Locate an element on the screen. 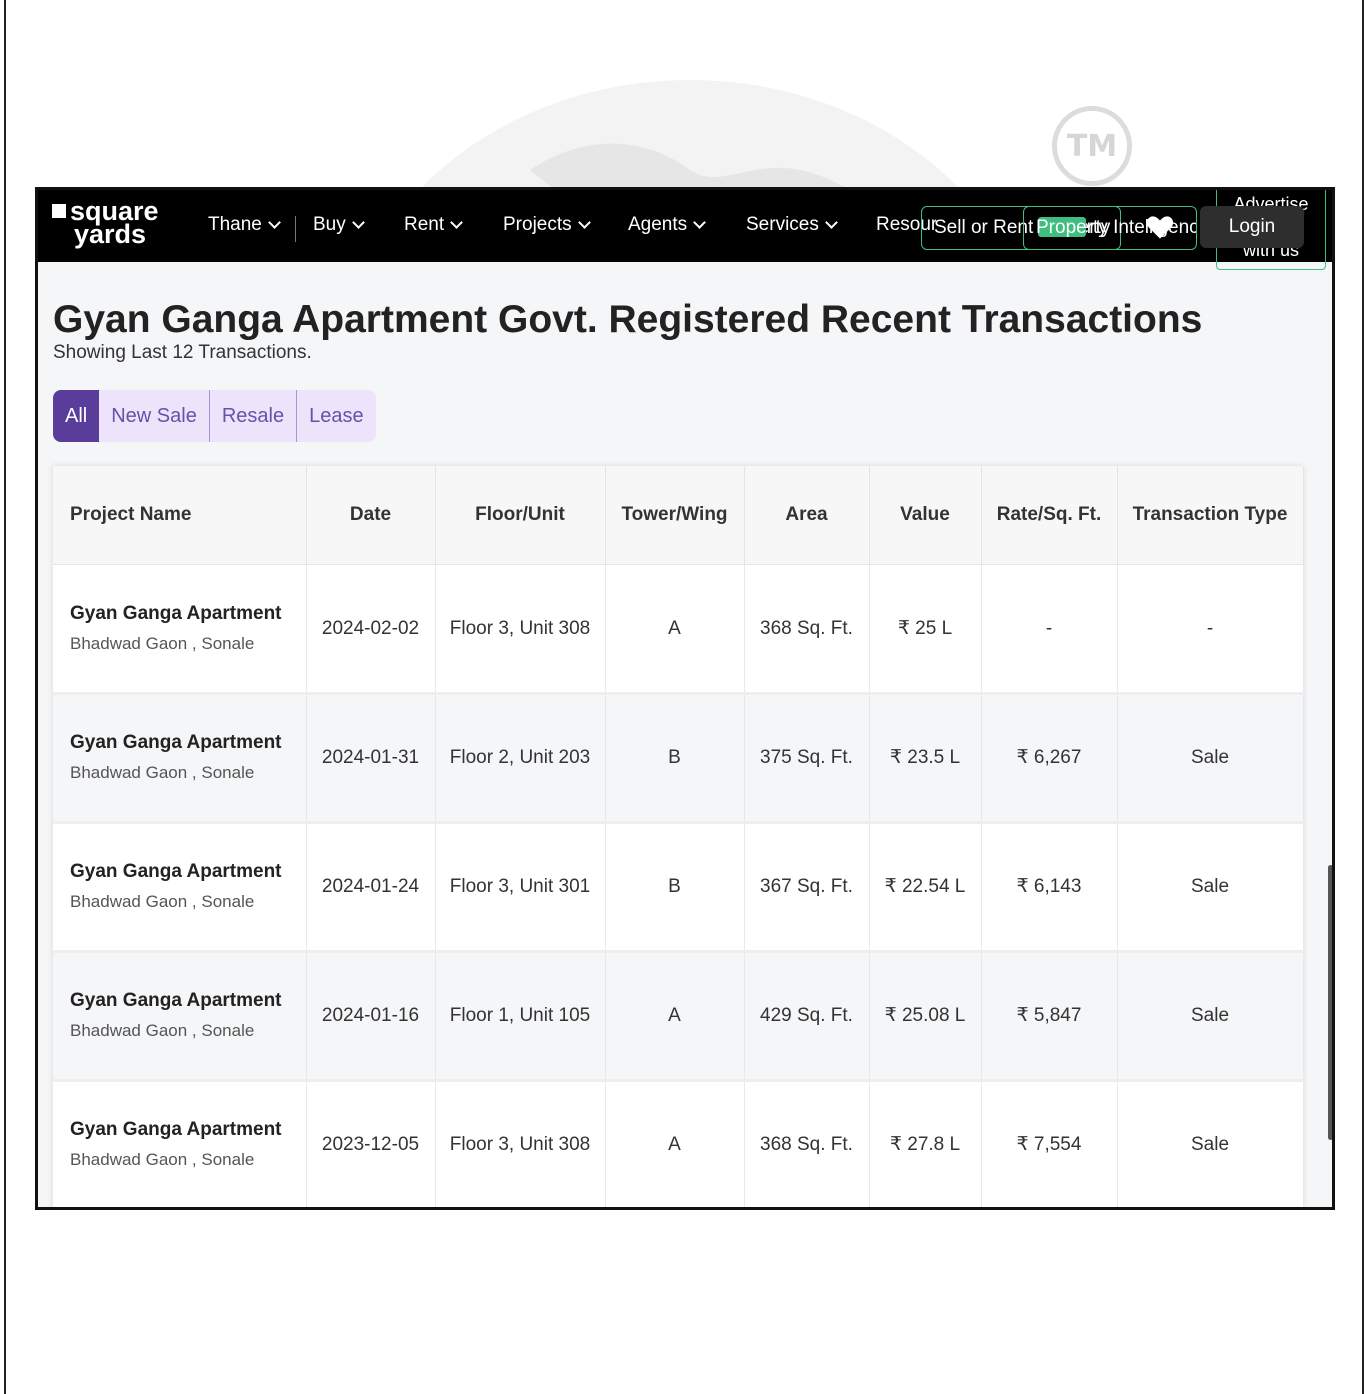  cell-value: ₹ 22.54 L is located at coordinates (925, 887).